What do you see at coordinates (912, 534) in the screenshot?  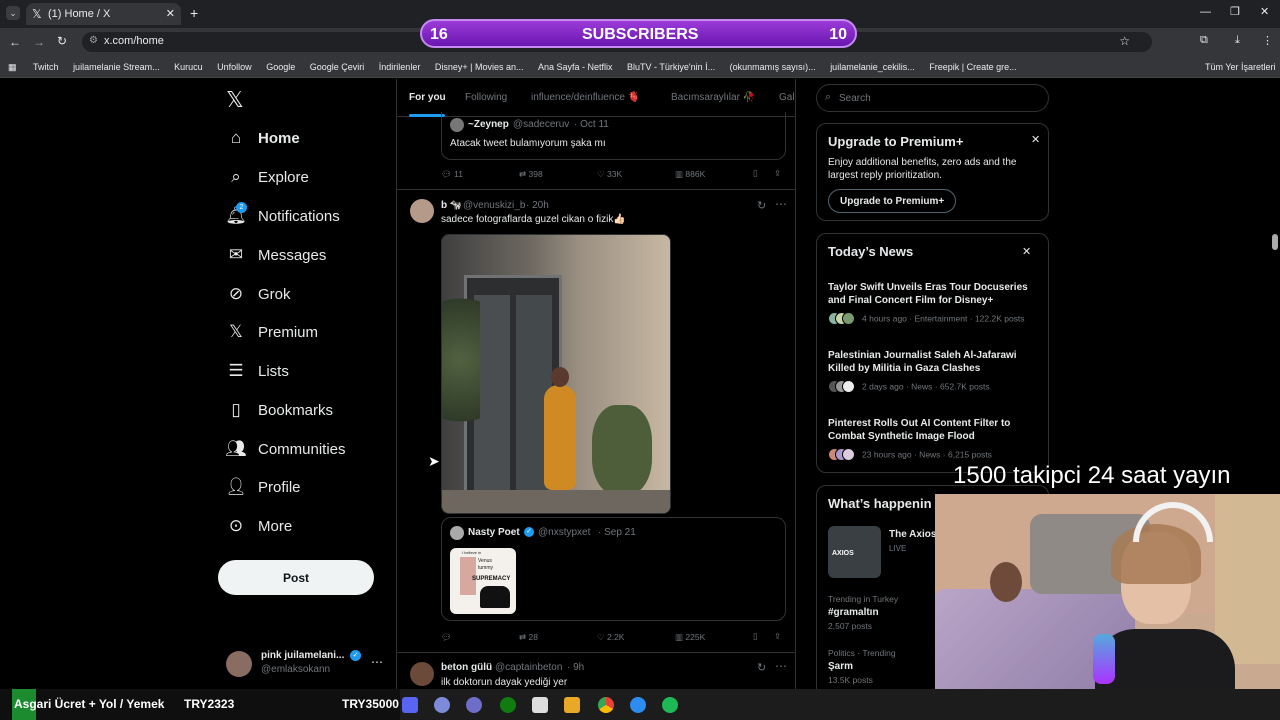 I see `live-name: The Axios` at bounding box center [912, 534].